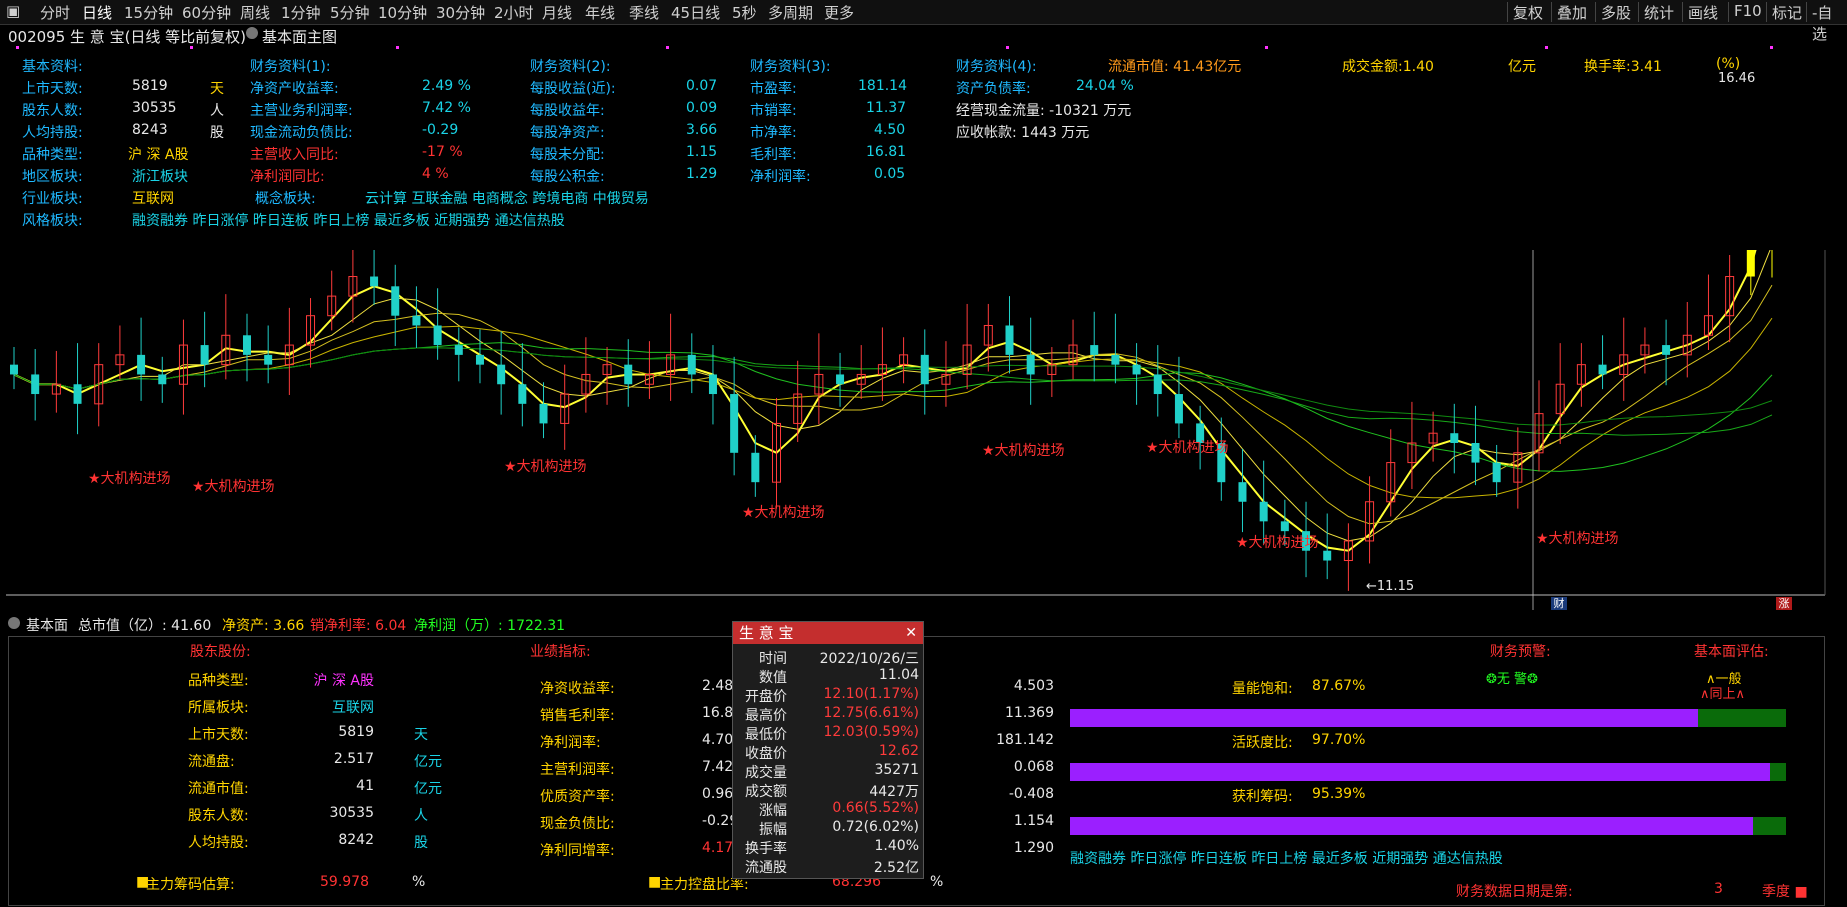 This screenshot has height=907, width=1847. Describe the element at coordinates (644, 12) in the screenshot. I see `period-tab: 季线` at that location.